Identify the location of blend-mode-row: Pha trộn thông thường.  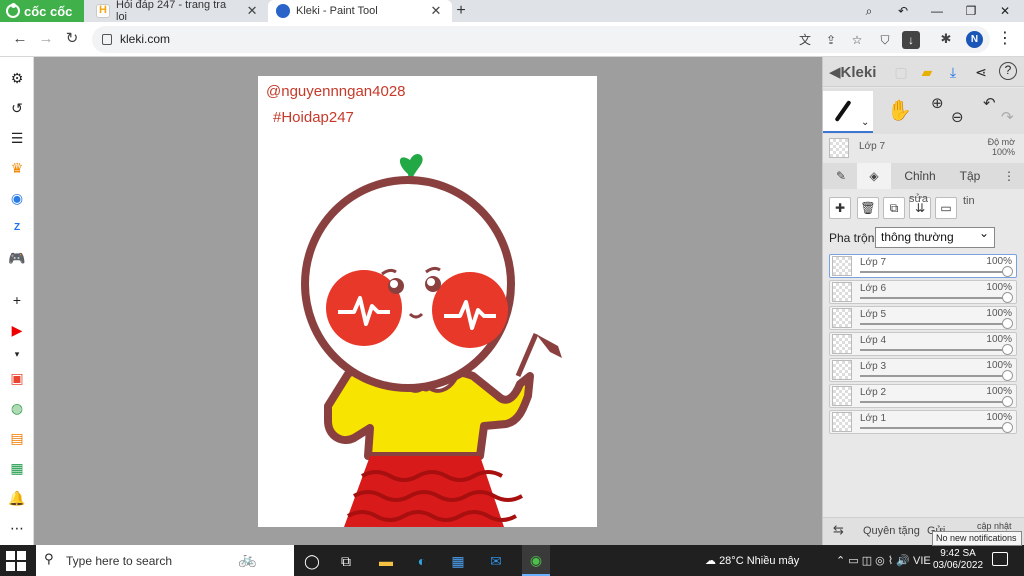
(923, 237).